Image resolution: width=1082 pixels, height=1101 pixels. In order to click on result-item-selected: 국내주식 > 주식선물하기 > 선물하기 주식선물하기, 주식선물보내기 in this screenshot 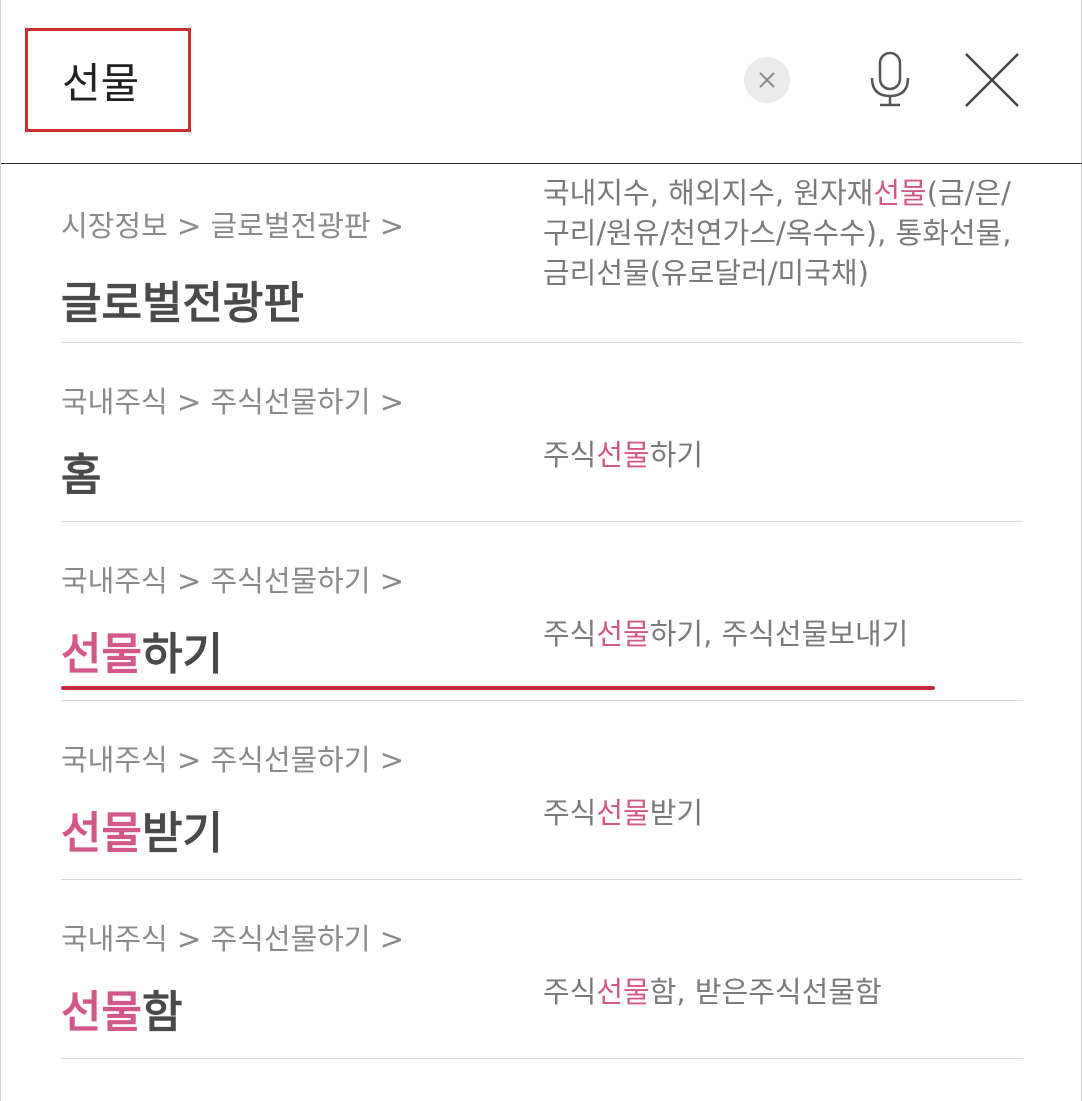, I will do `click(542, 611)`.